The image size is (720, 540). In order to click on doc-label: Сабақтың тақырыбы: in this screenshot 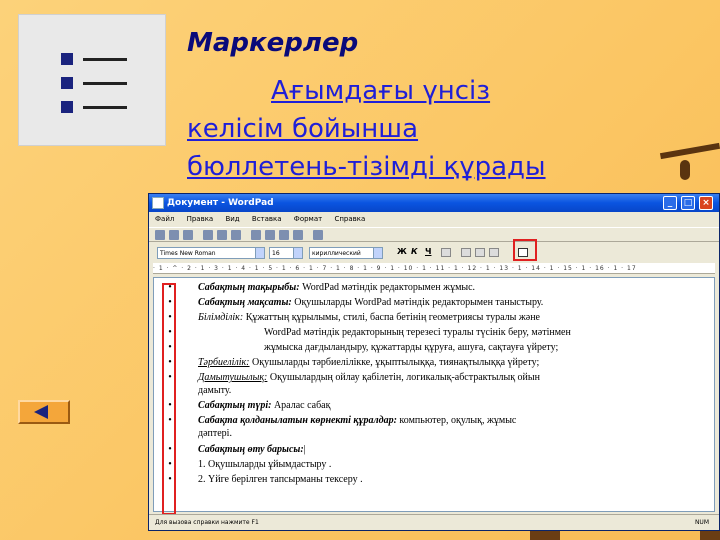, I will do `click(249, 287)`.